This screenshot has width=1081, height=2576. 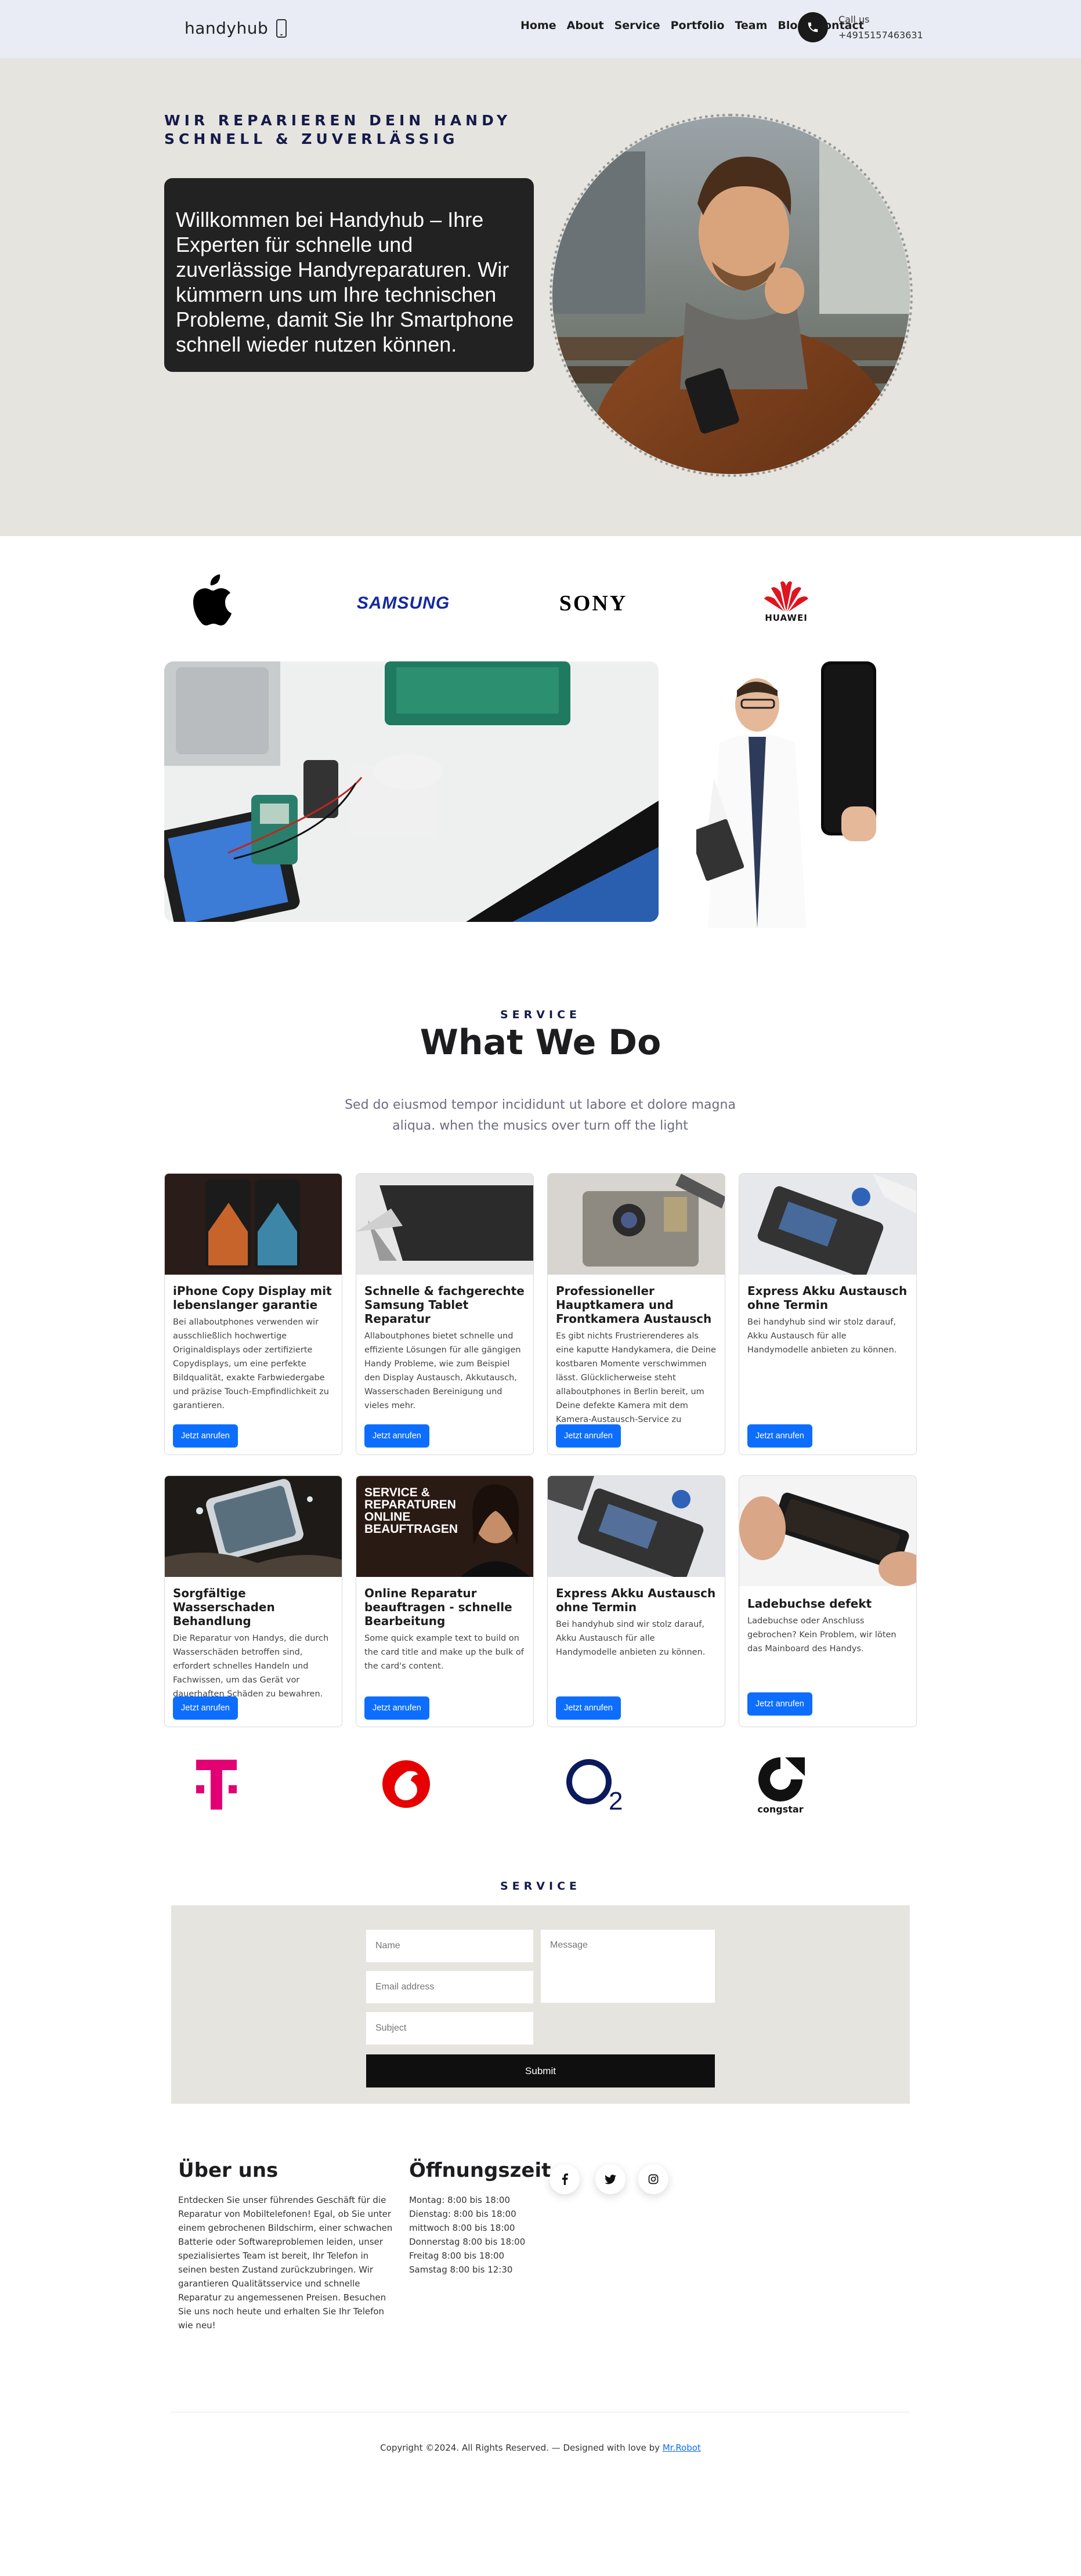 What do you see at coordinates (564, 2179) in the screenshot?
I see `facebook-icon` at bounding box center [564, 2179].